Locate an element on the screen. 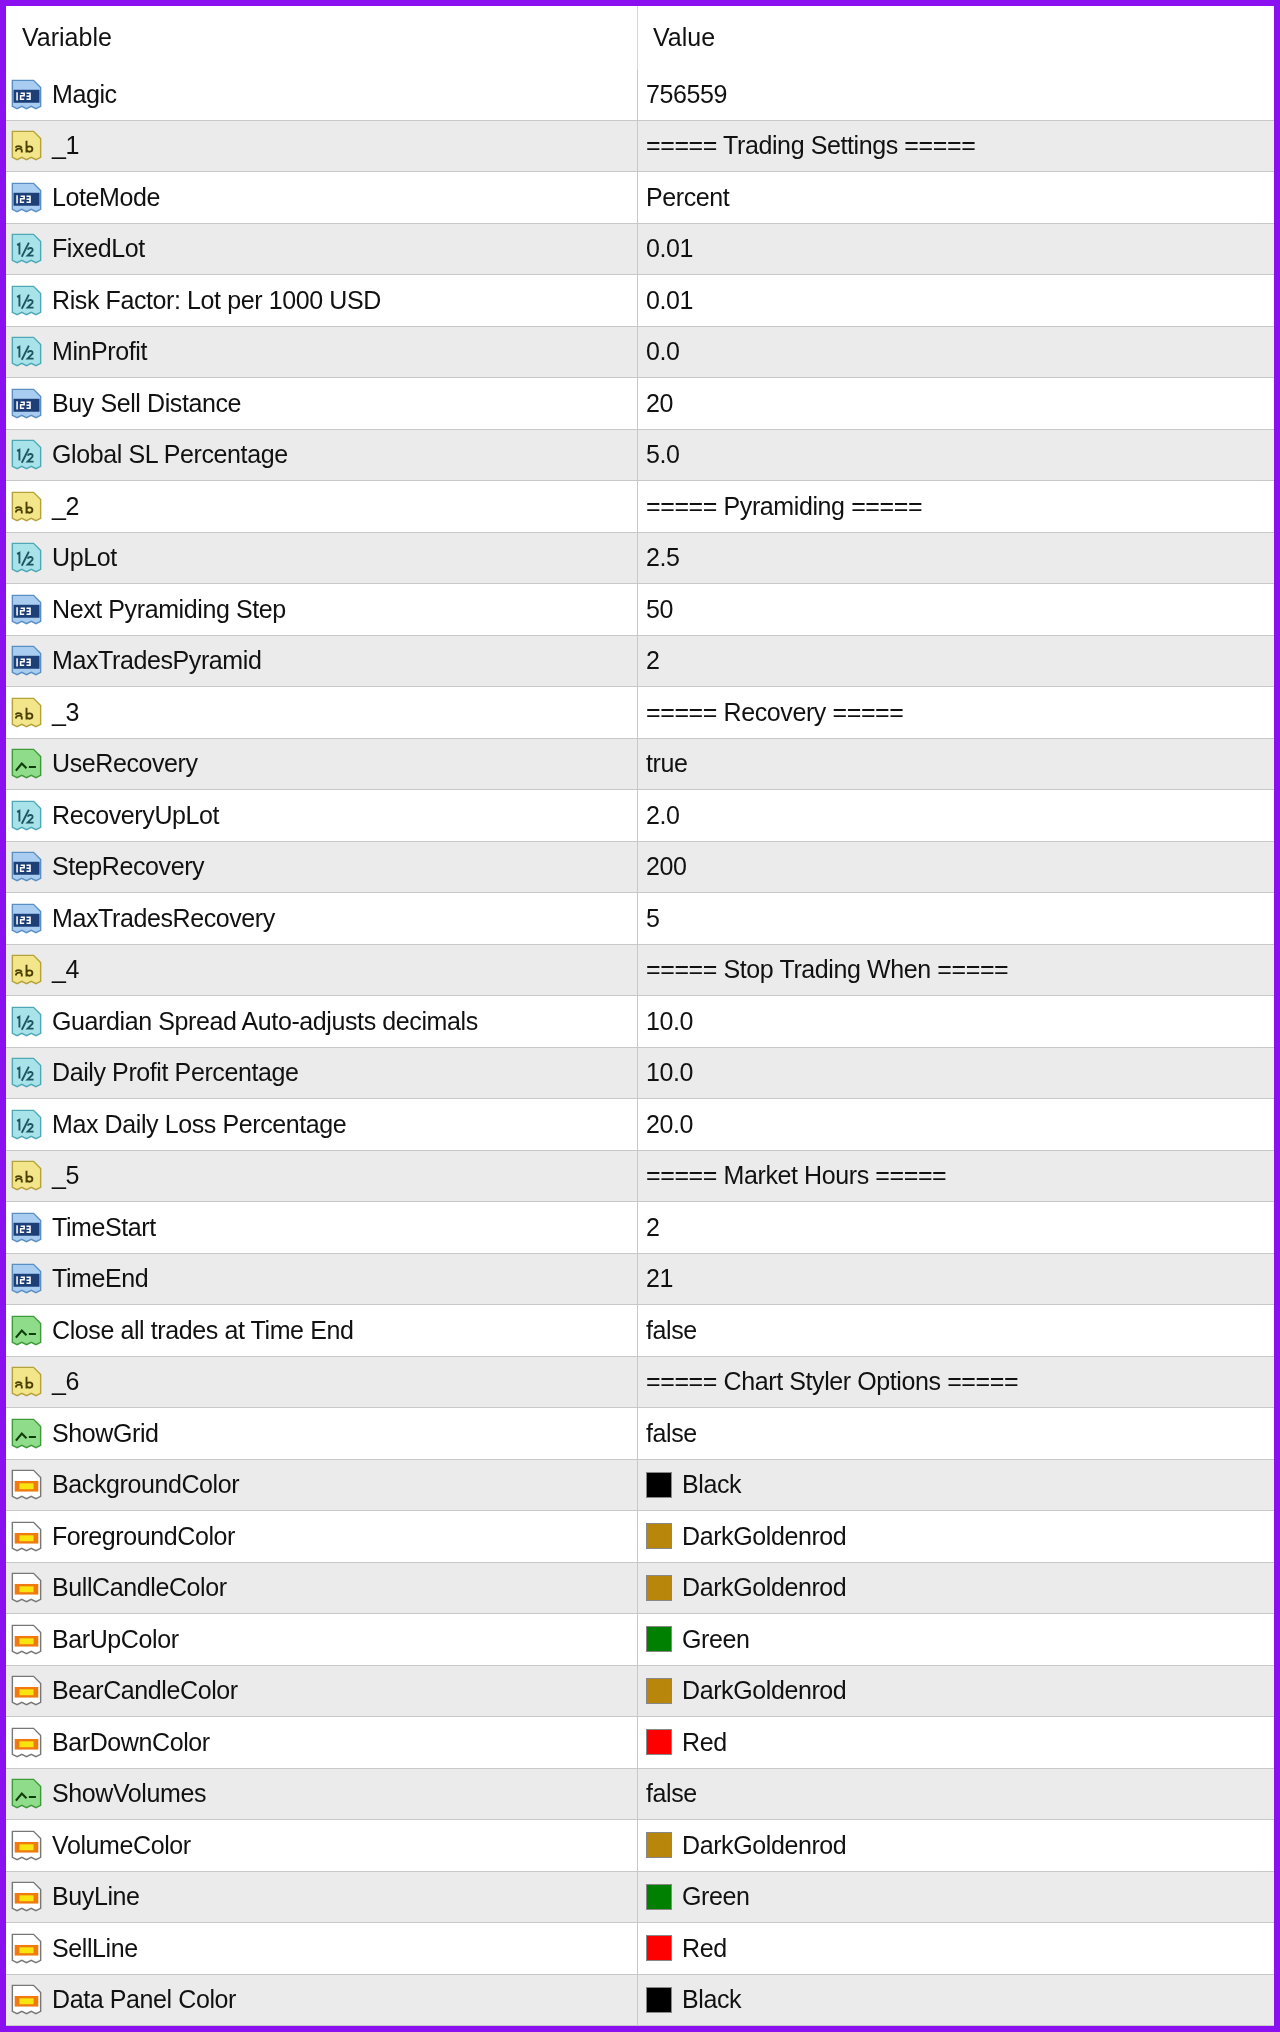 The width and height of the screenshot is (1280, 2032). variable-name: _6 is located at coordinates (65, 1382).